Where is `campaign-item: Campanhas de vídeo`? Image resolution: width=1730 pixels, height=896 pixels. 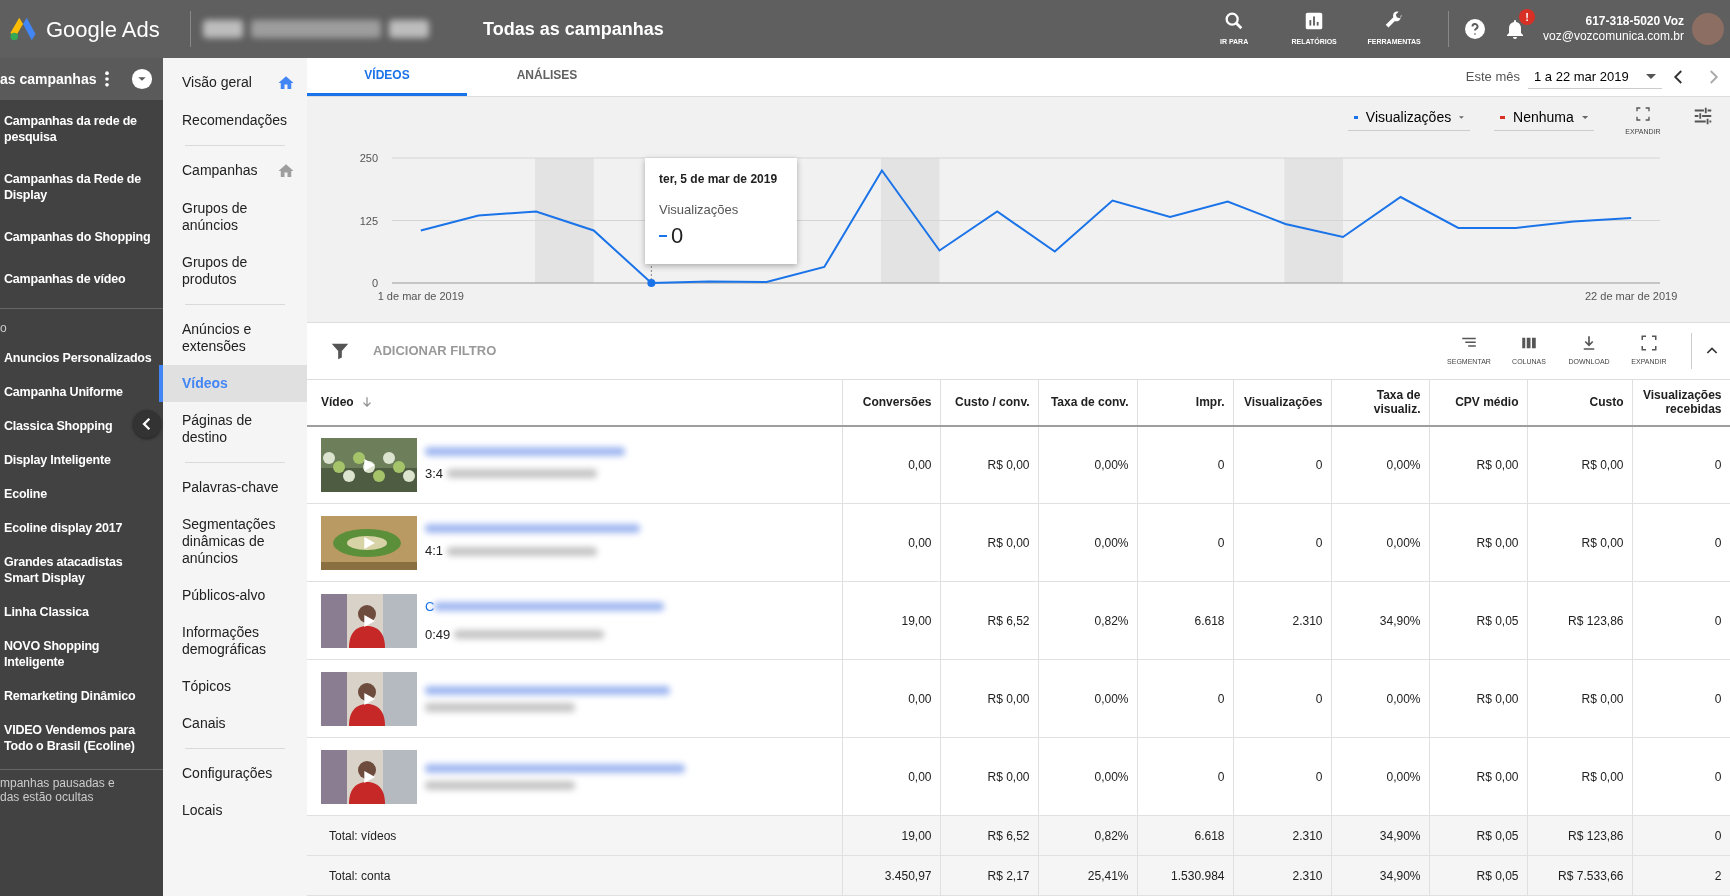 campaign-item: Campanhas de vídeo is located at coordinates (67, 279).